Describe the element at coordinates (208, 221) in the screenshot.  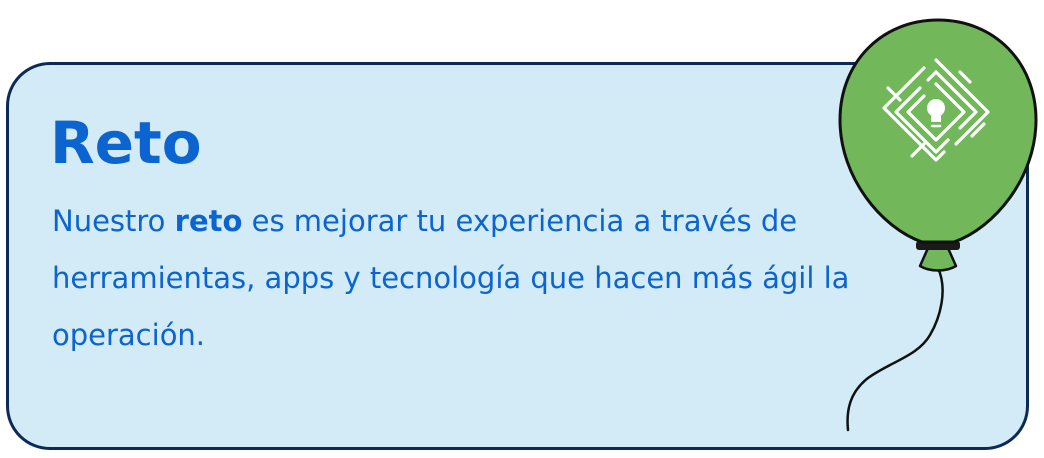
I see `description-highlight: reto` at that location.